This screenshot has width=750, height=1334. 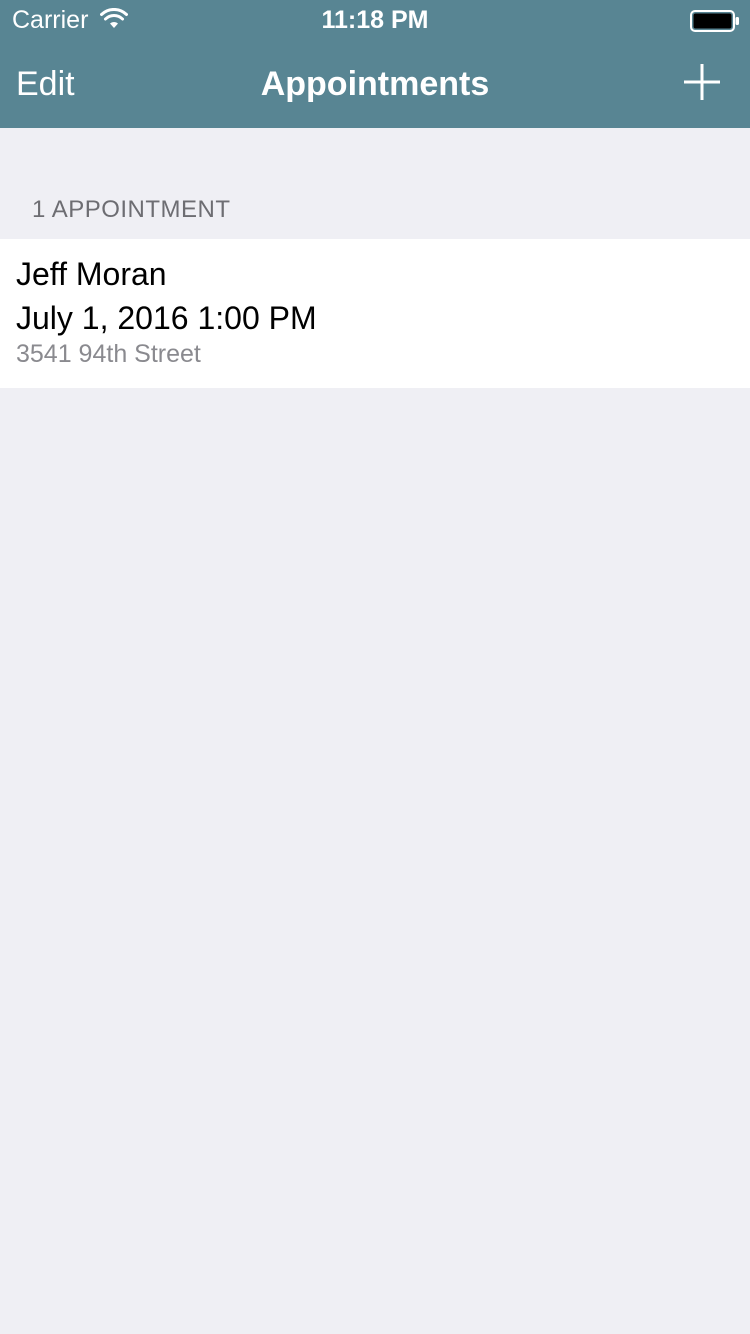 I want to click on status-bar: Carrier 11:18 PM, so click(x=375, y=20).